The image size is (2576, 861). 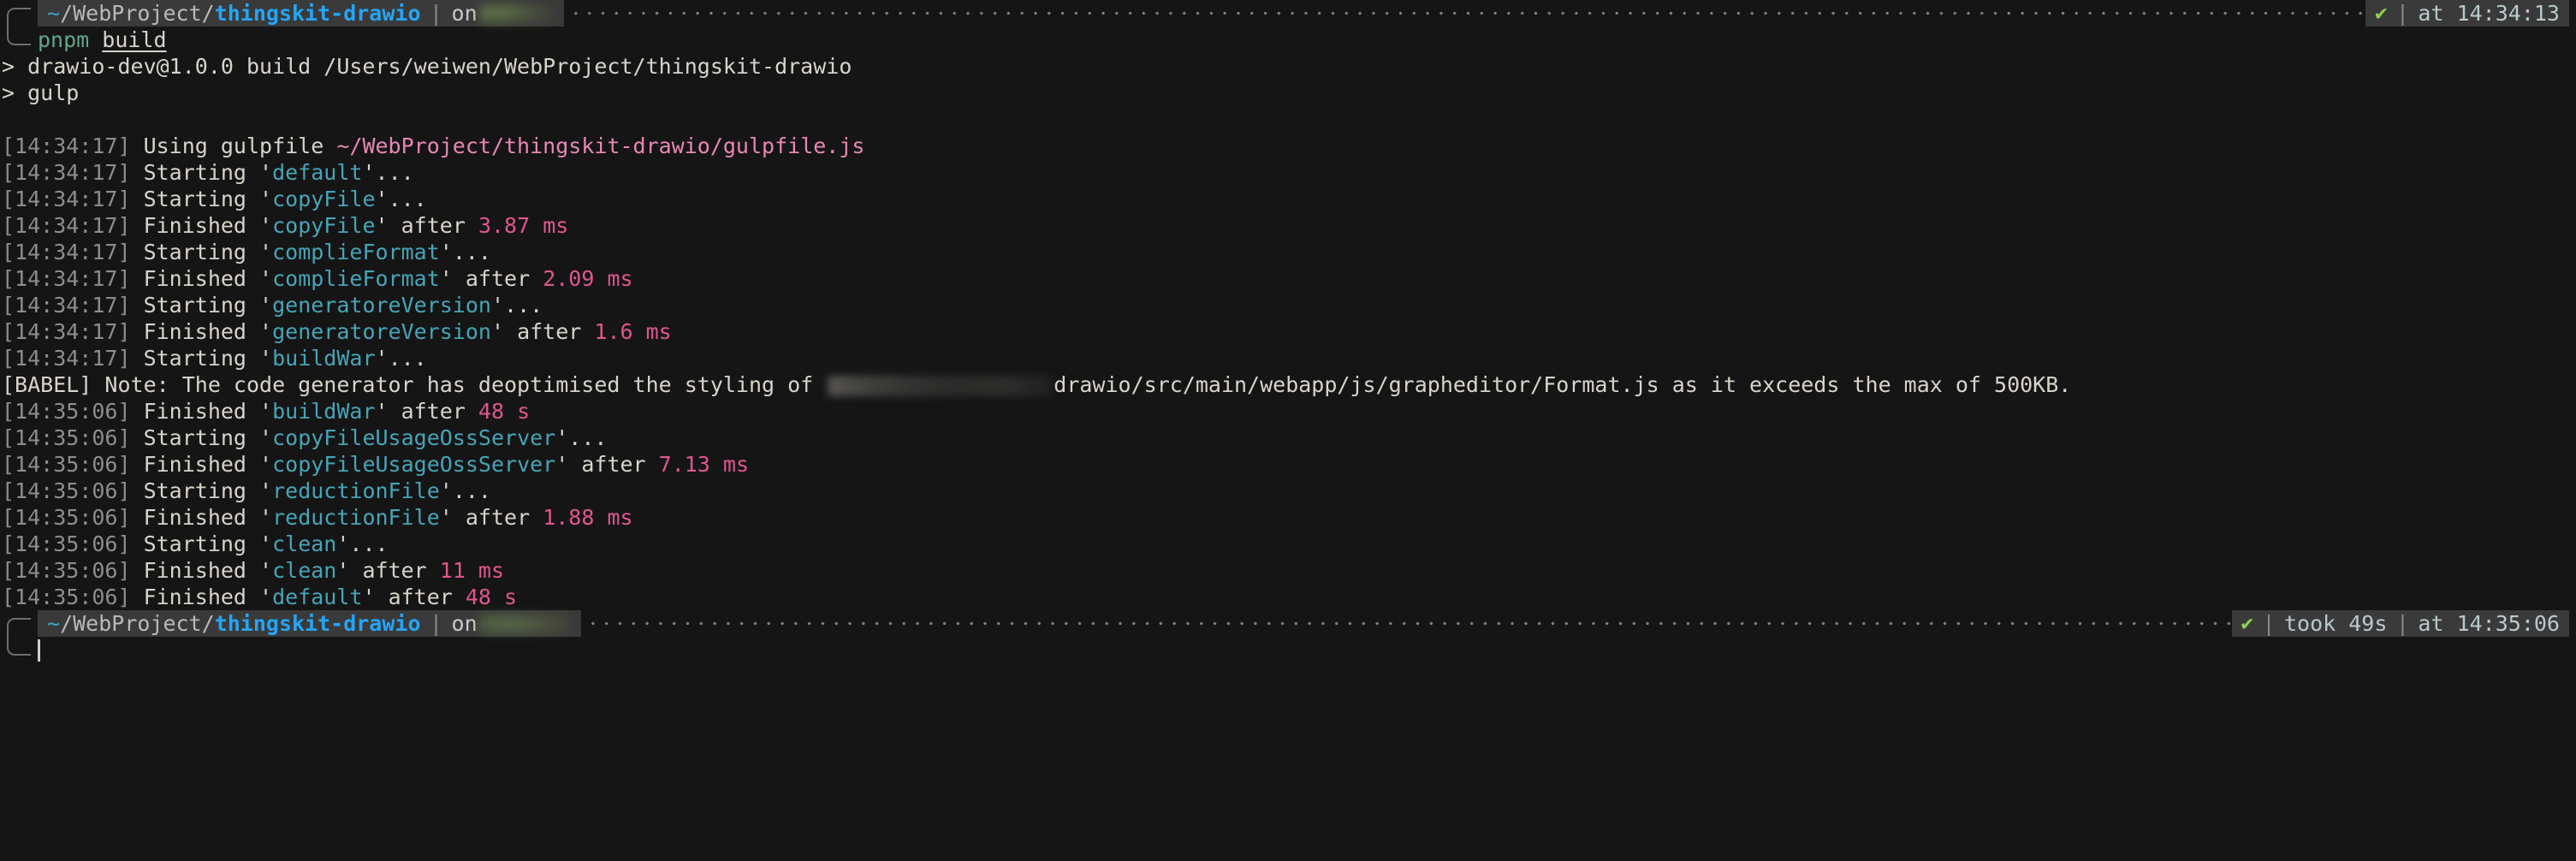 I want to click on prompt-at-label-bottom: at, so click(x=2431, y=623).